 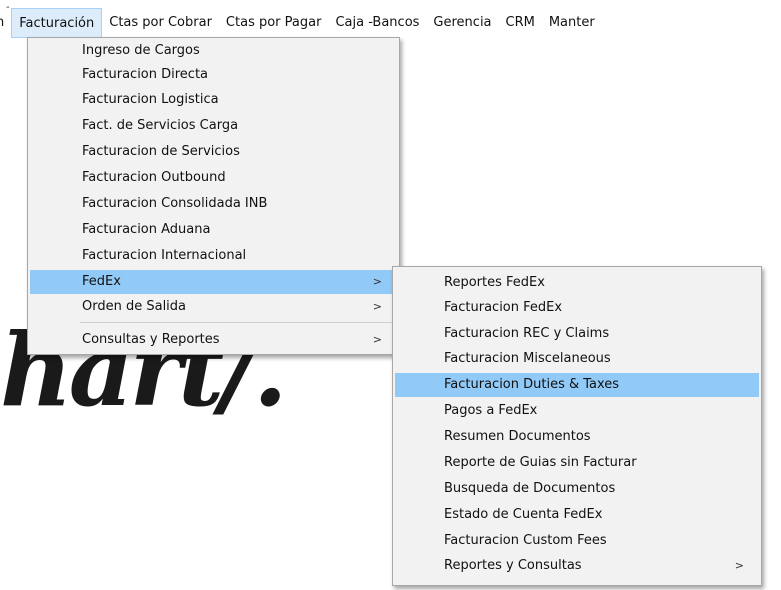 I want to click on menu-item-facturacion-servicios: Facturacion de Servicios, so click(x=213, y=152).